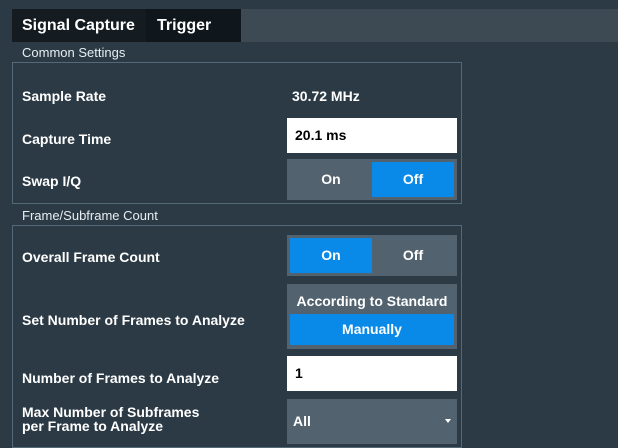 The width and height of the screenshot is (618, 448). Describe the element at coordinates (111, 412) in the screenshot. I see `max-subframes-label-line1: Max Number of Subframes` at that location.